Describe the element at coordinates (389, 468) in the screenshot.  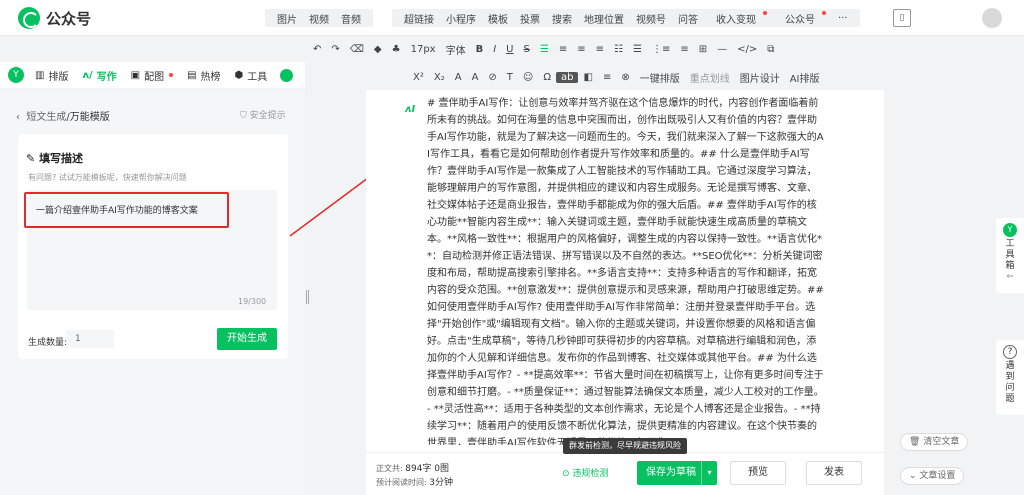
I see `word-count-label: 正文共:` at that location.